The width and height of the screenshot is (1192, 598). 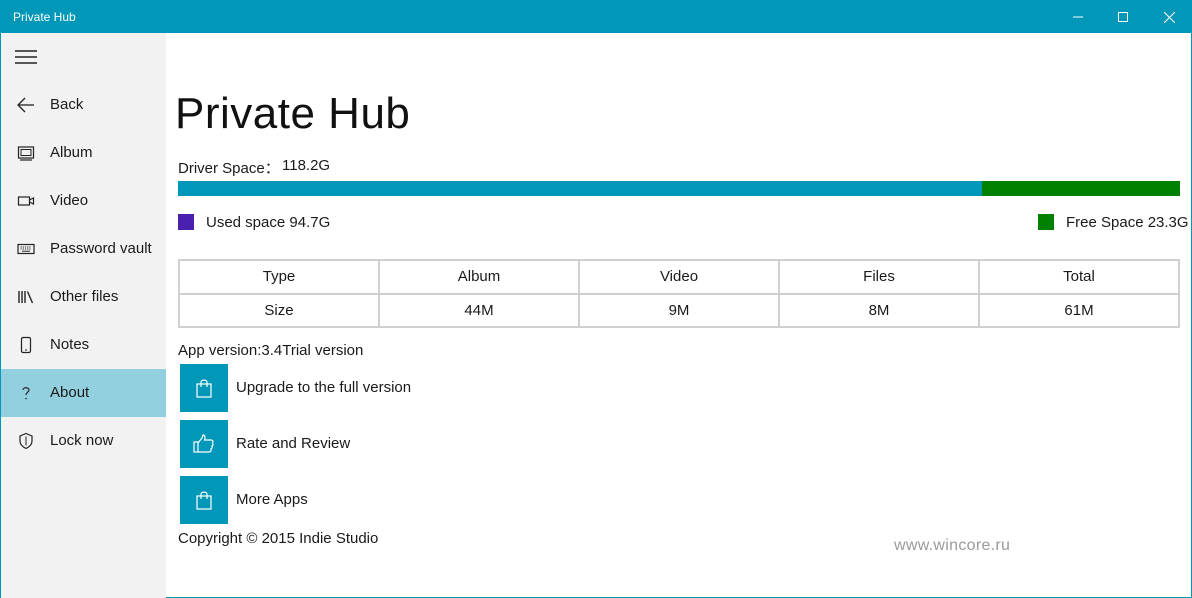 What do you see at coordinates (306, 165) in the screenshot?
I see `drive-space-value: 118.2G` at bounding box center [306, 165].